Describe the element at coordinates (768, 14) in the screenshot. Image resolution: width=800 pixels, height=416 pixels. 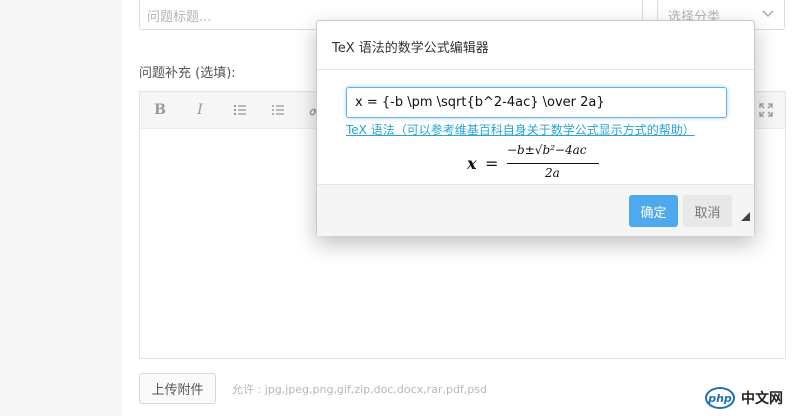
I see `chevron-down-icon` at that location.